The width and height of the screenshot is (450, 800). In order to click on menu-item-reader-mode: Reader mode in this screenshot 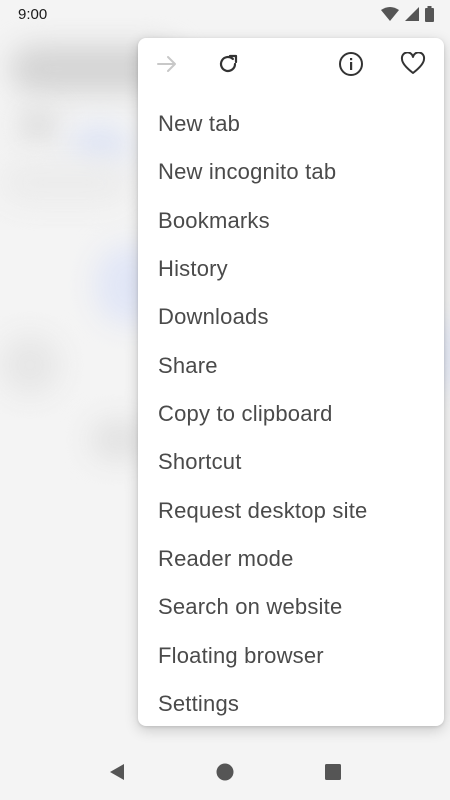, I will do `click(291, 559)`.